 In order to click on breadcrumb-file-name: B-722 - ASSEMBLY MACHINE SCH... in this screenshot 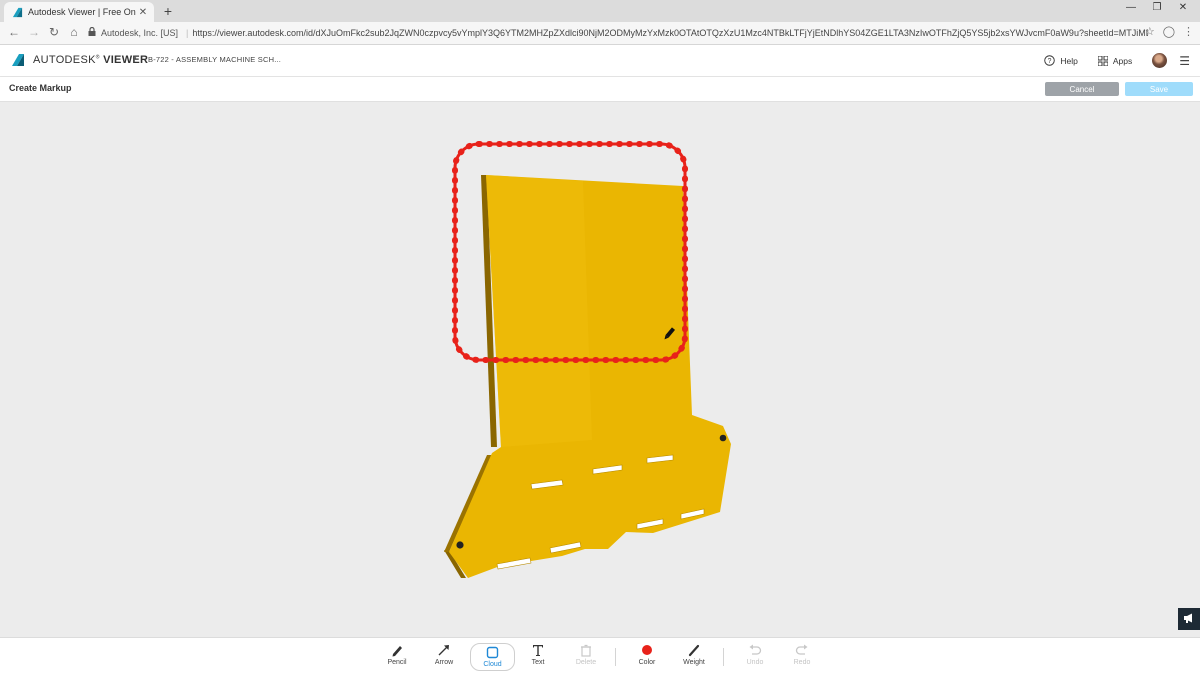, I will do `click(214, 59)`.